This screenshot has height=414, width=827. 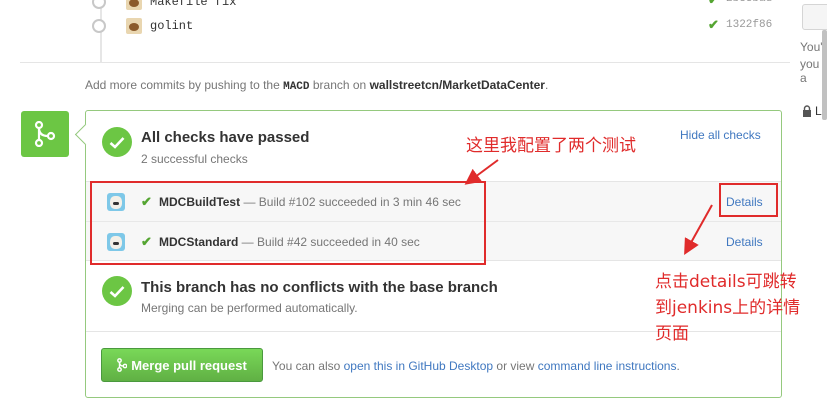 What do you see at coordinates (405, 62) in the screenshot?
I see `divider` at bounding box center [405, 62].